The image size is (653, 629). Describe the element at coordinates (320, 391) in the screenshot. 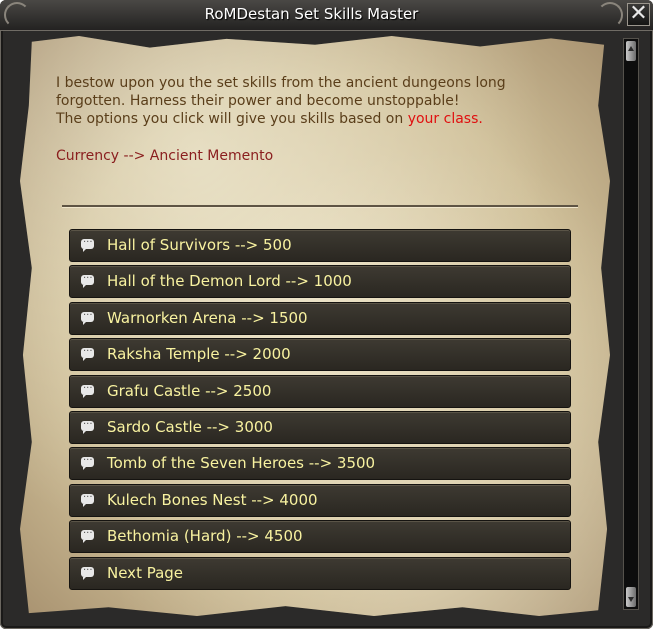

I see `option-grafu-castle: Grafu Castle --> 2500` at that location.